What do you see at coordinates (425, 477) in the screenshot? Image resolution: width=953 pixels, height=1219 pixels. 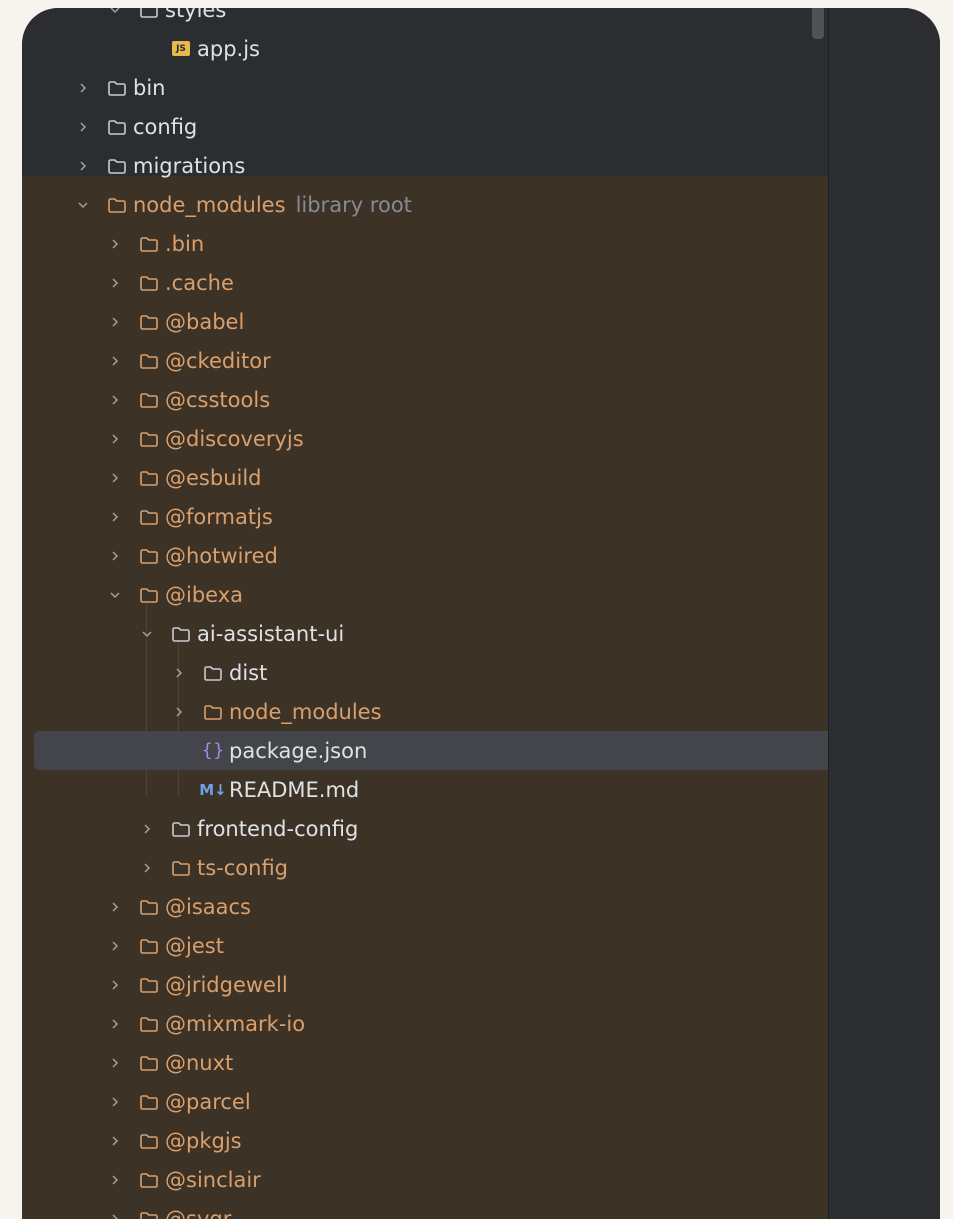 I see `tree-folder-row: @esbuild` at bounding box center [425, 477].